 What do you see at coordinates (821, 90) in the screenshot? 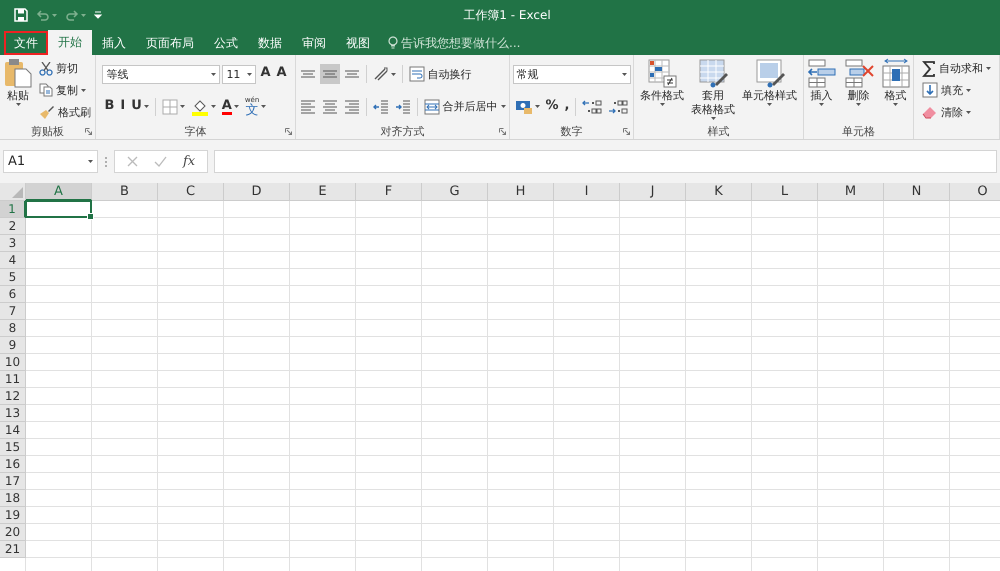
I see `ribbon-button: 插入` at bounding box center [821, 90].